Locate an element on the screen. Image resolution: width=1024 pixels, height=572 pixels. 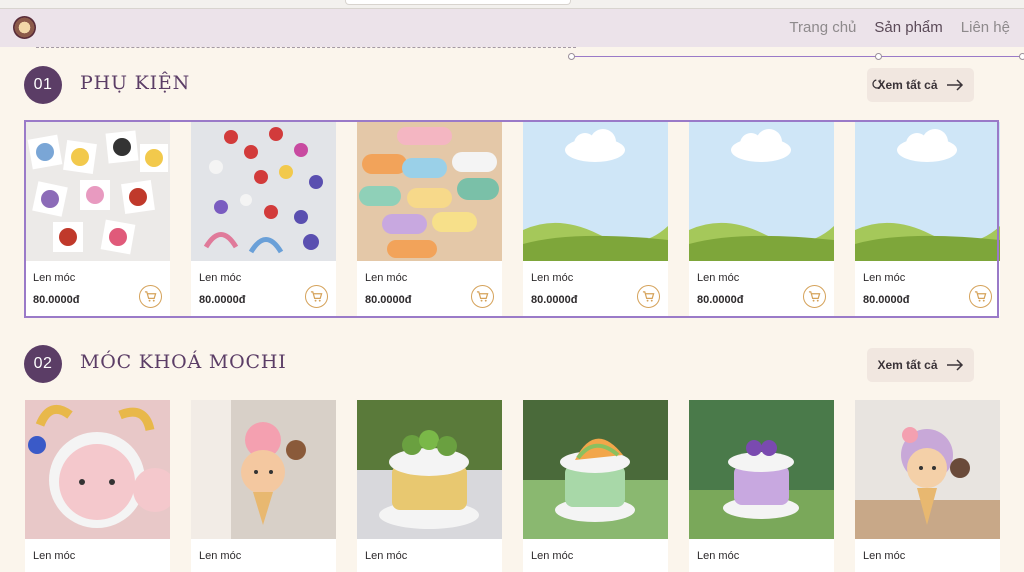
section-number-badge: 01 is located at coordinates (43, 85).